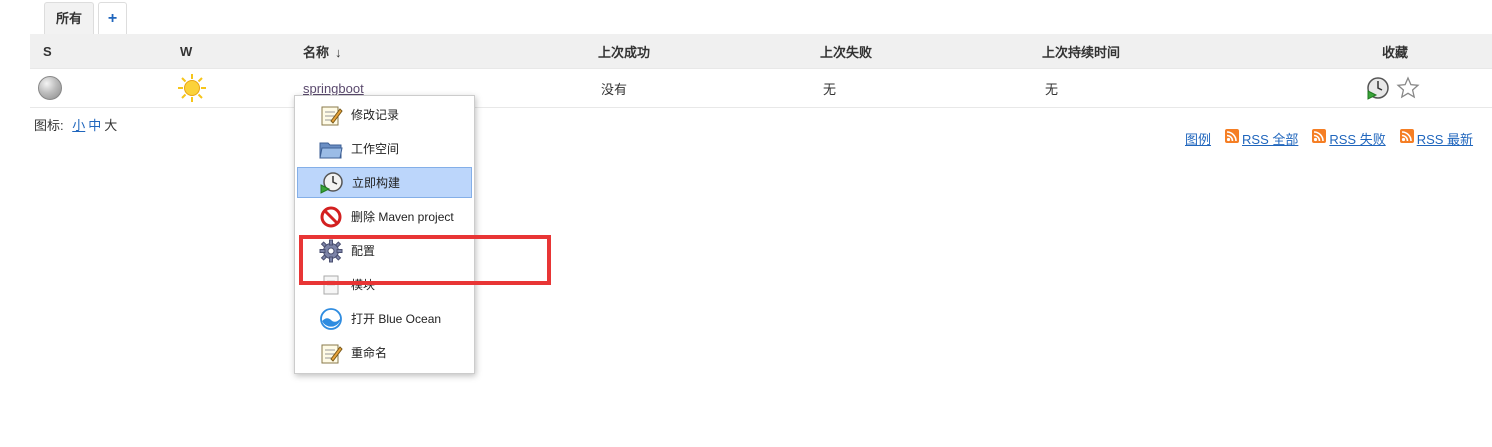  Describe the element at coordinates (192, 88) in the screenshot. I see `sunny-icon` at that location.